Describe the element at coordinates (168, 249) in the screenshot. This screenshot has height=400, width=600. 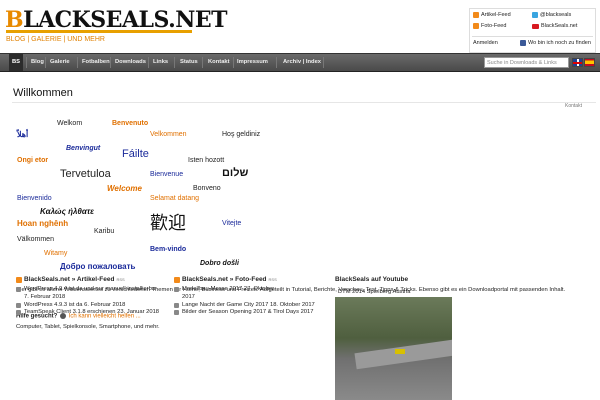
I see `welcome-word: Bem-vindo` at that location.